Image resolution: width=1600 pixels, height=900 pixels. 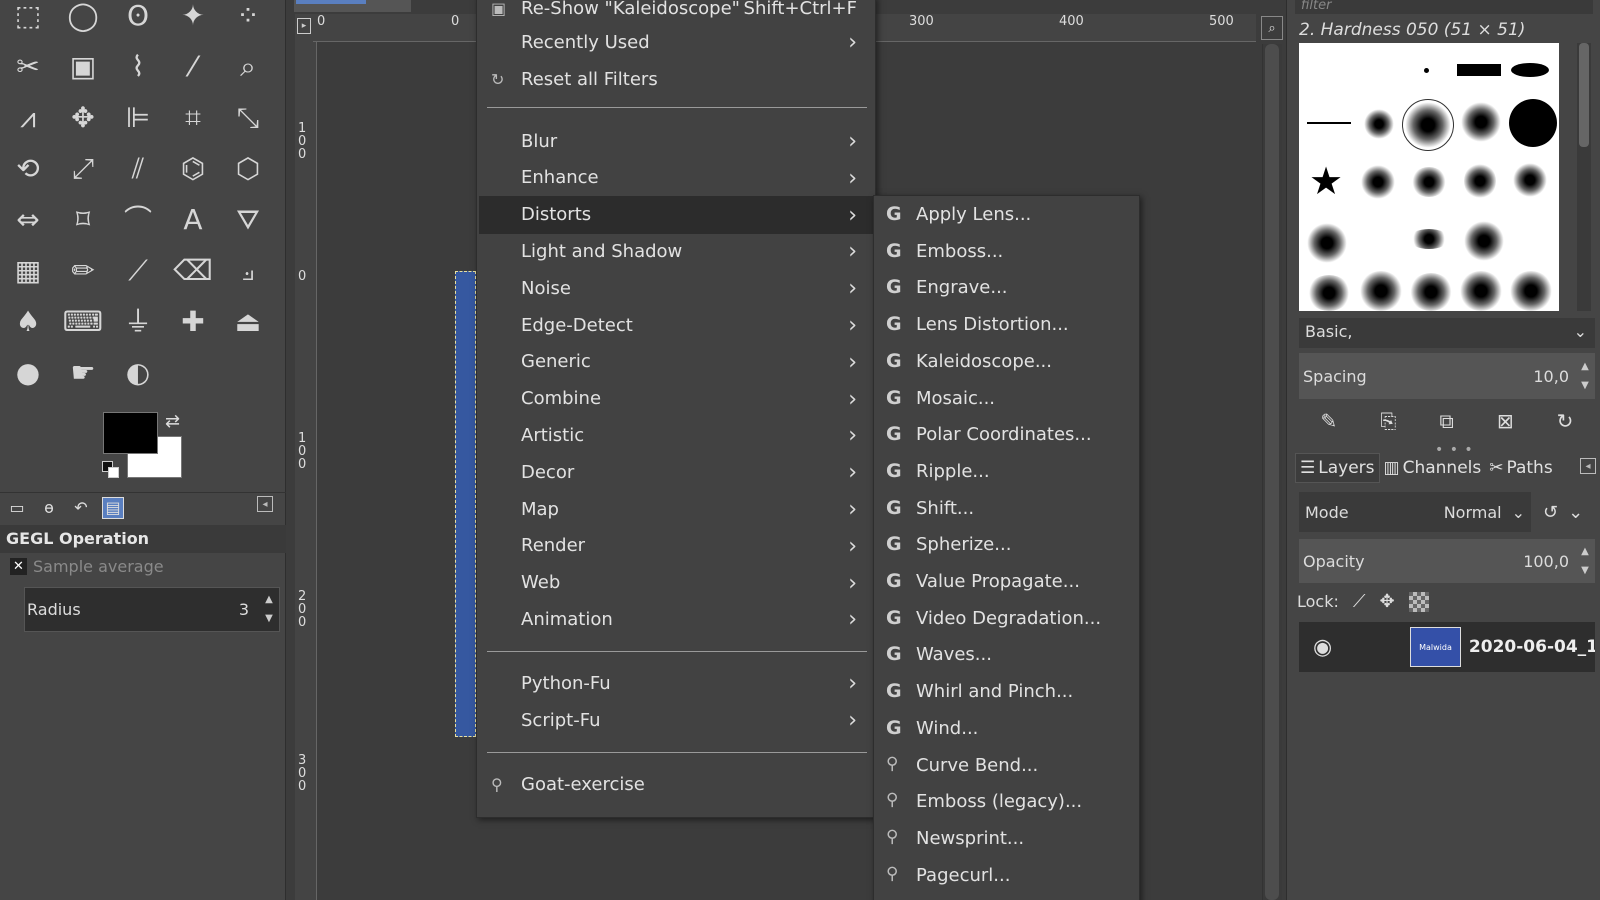 What do you see at coordinates (676, 141) in the screenshot?
I see `menu-item-blur: Blur ›` at bounding box center [676, 141].